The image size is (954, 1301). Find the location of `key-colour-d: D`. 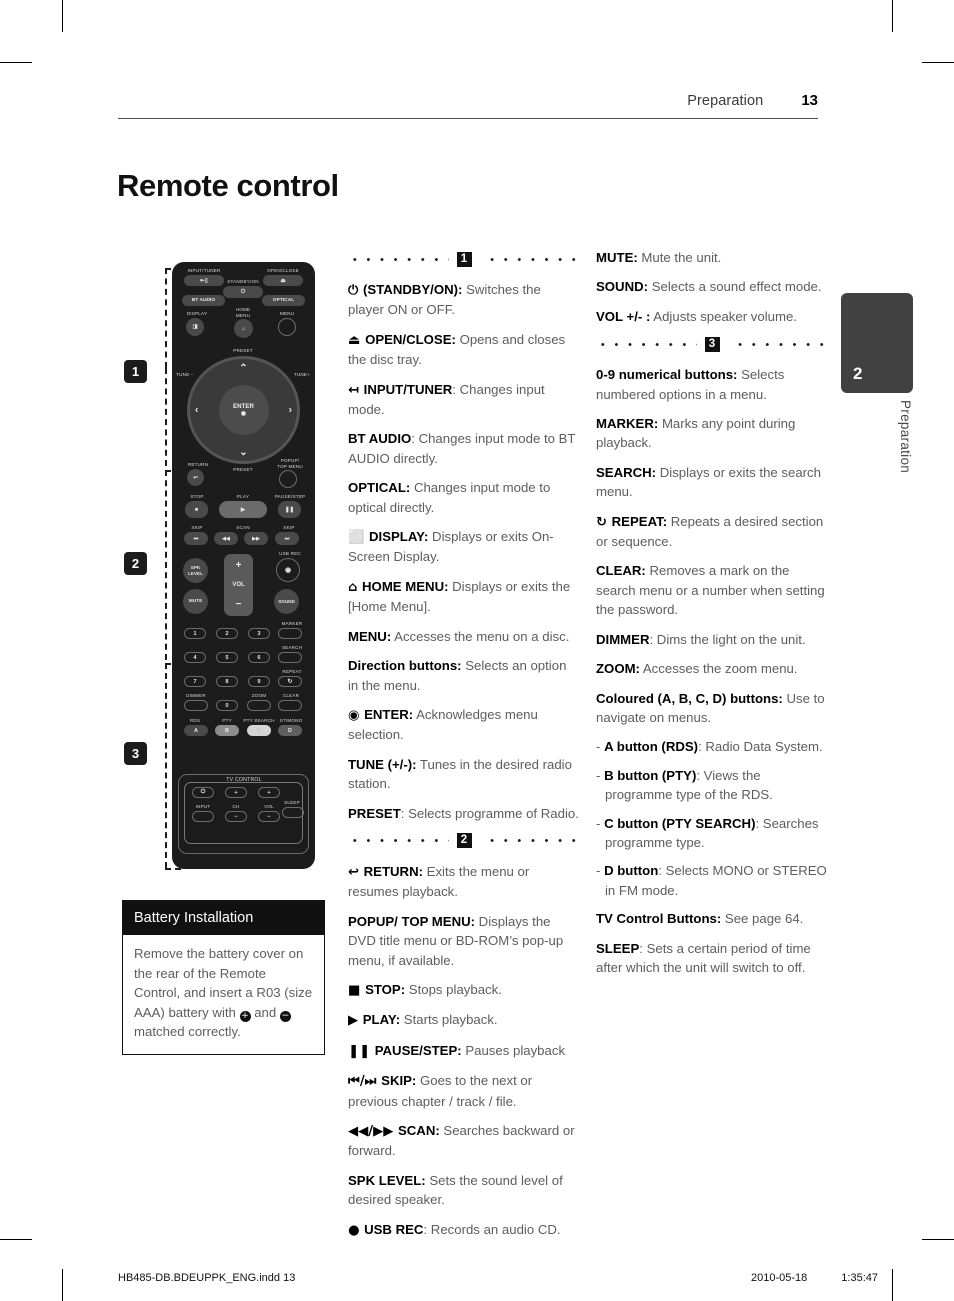

key-colour-d: D is located at coordinates (290, 730).